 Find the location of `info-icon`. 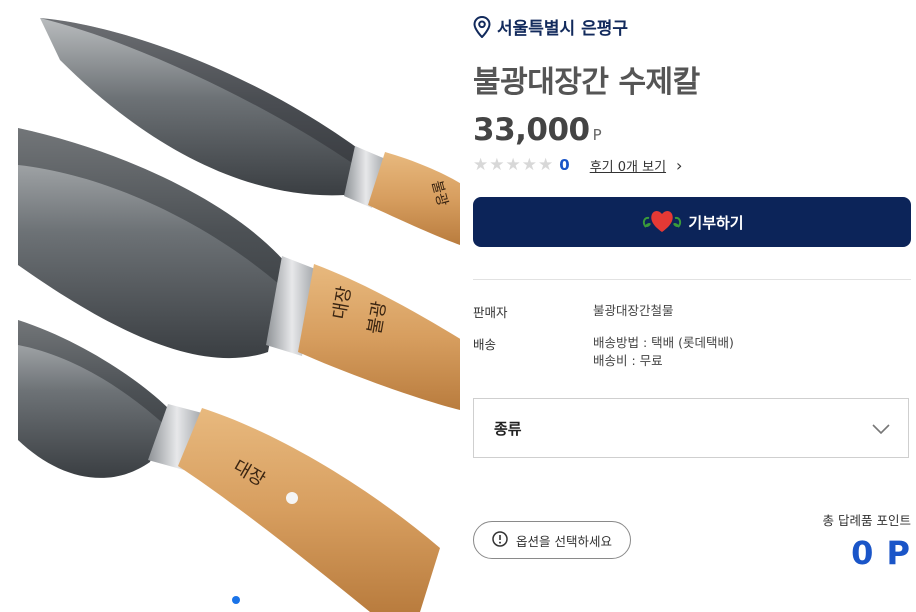

info-icon is located at coordinates (500, 540).